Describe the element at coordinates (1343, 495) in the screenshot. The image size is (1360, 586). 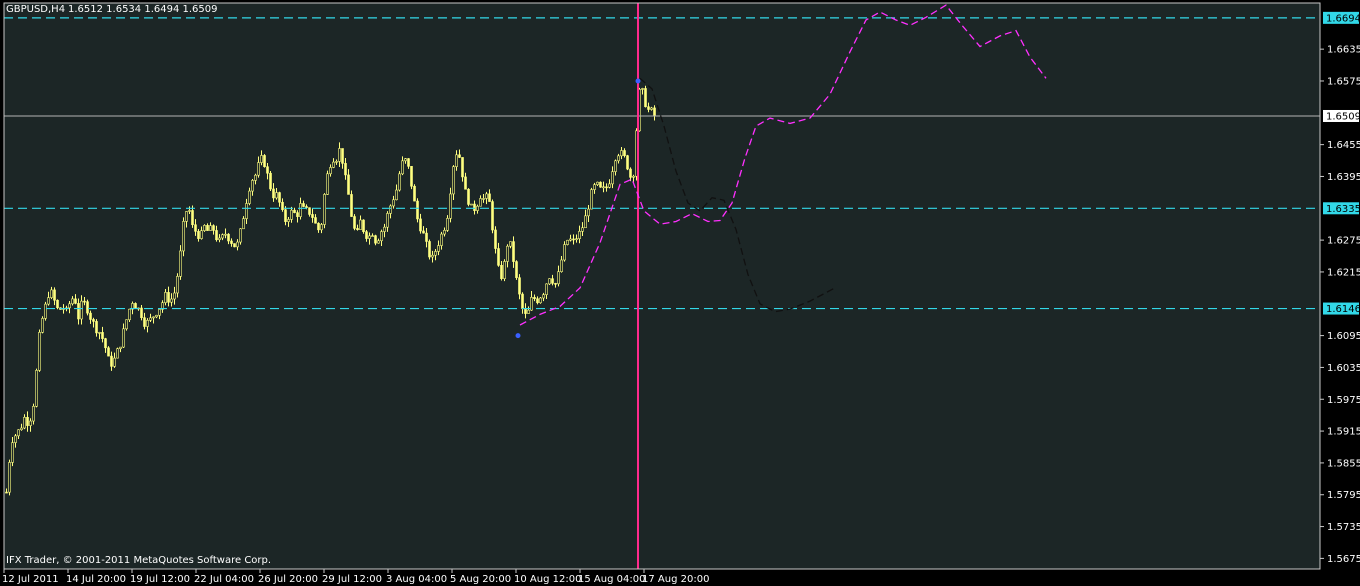
I see `y-tick-label: 1.5795` at that location.